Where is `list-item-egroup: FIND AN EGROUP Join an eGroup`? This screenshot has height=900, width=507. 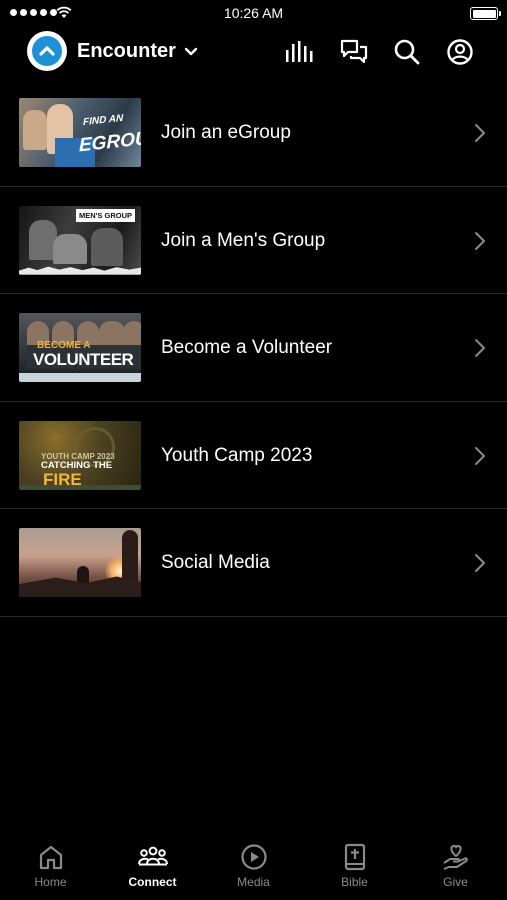
list-item-egroup: FIND AN EGROUP Join an eGroup is located at coordinates (253, 133).